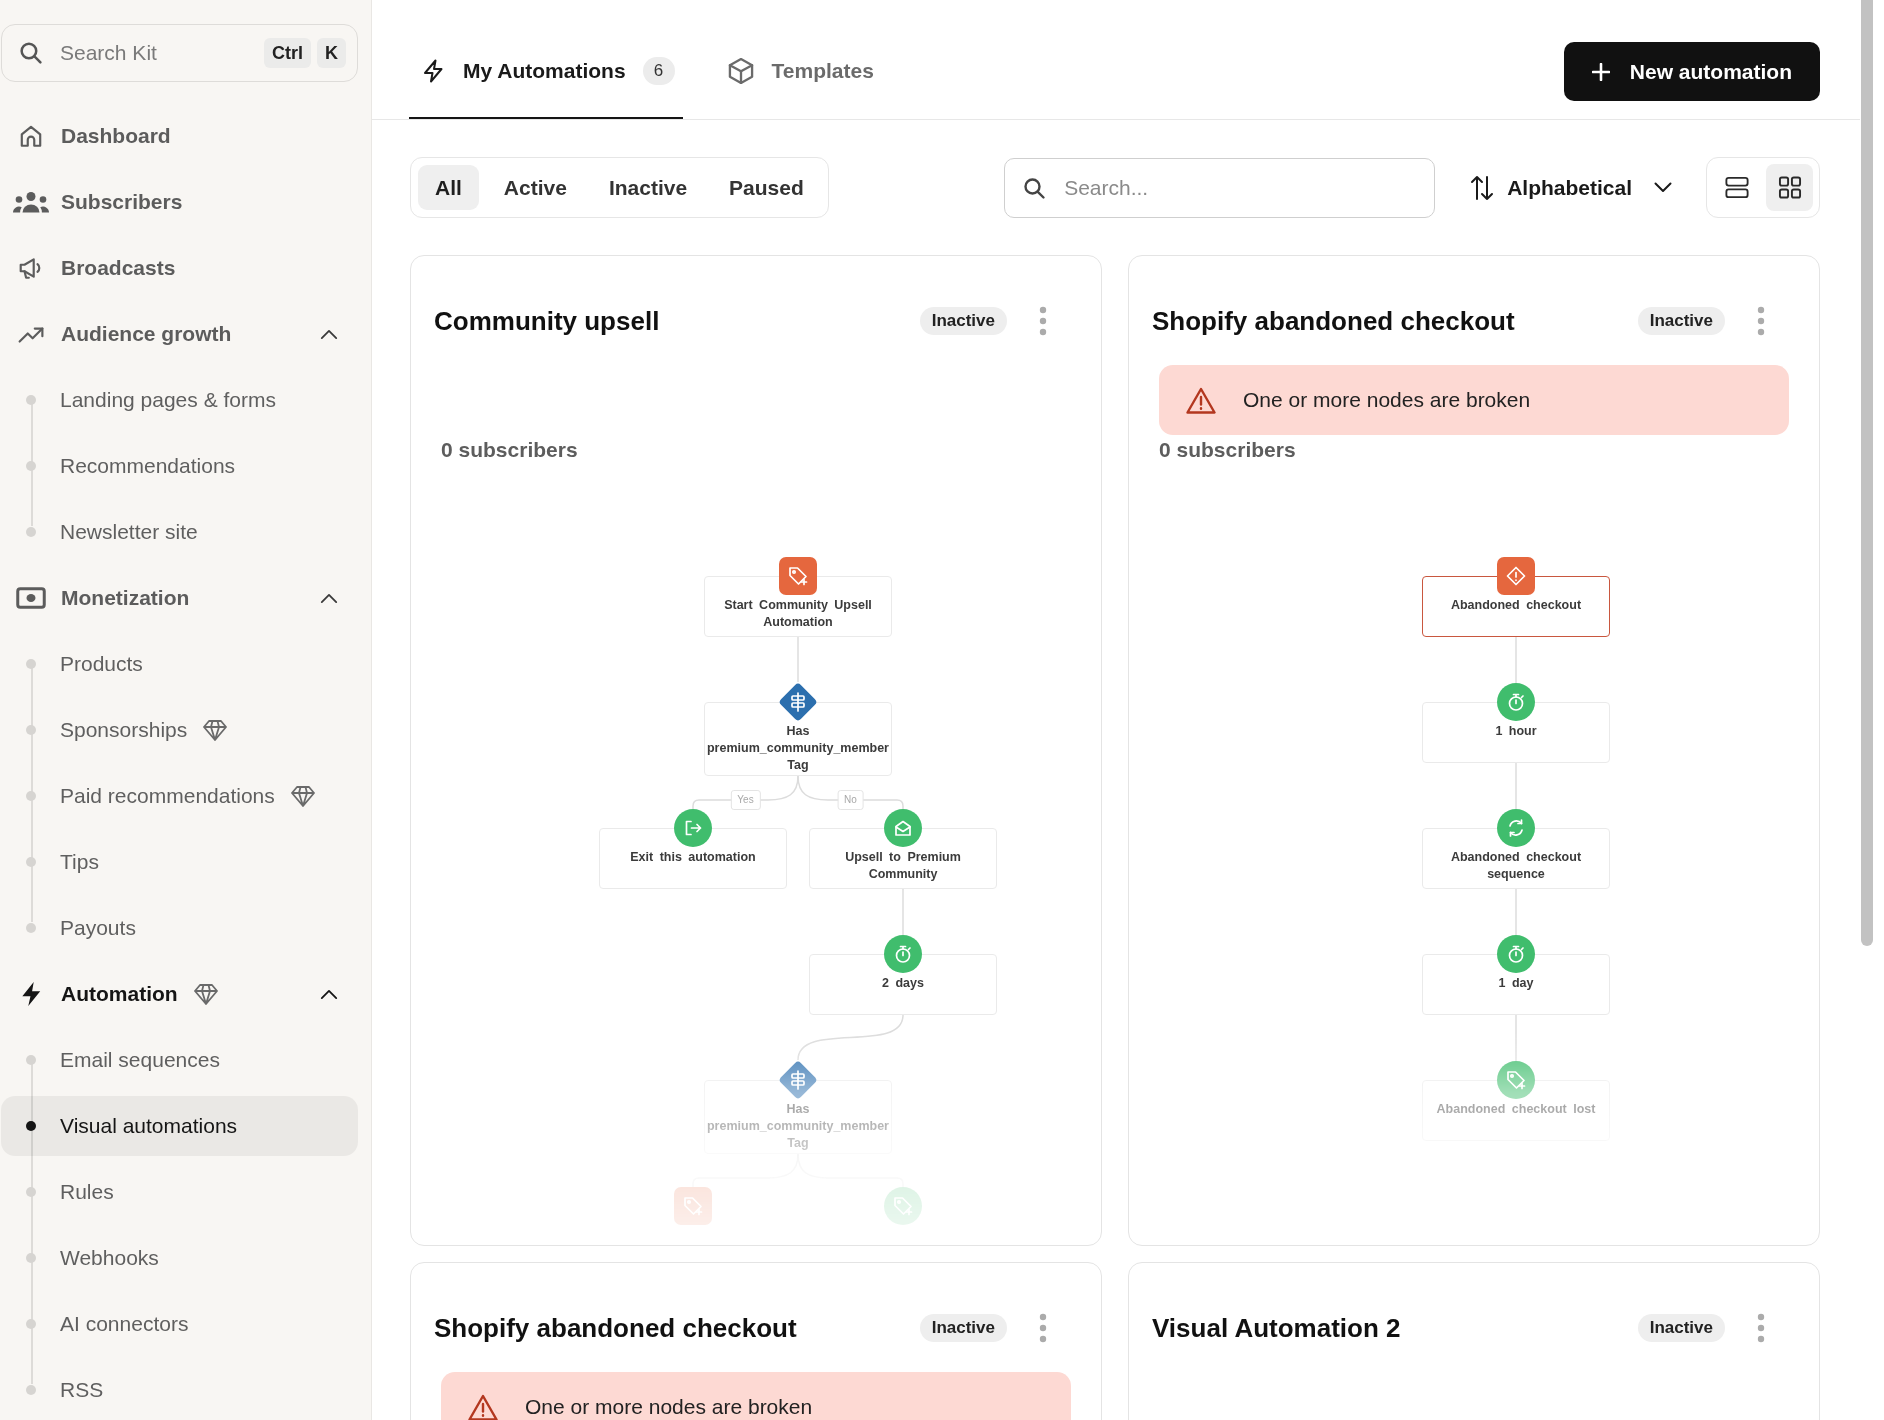 The image size is (1884, 1420). What do you see at coordinates (798, 748) in the screenshot?
I see `node-label: Has premium_community_member Tag` at bounding box center [798, 748].